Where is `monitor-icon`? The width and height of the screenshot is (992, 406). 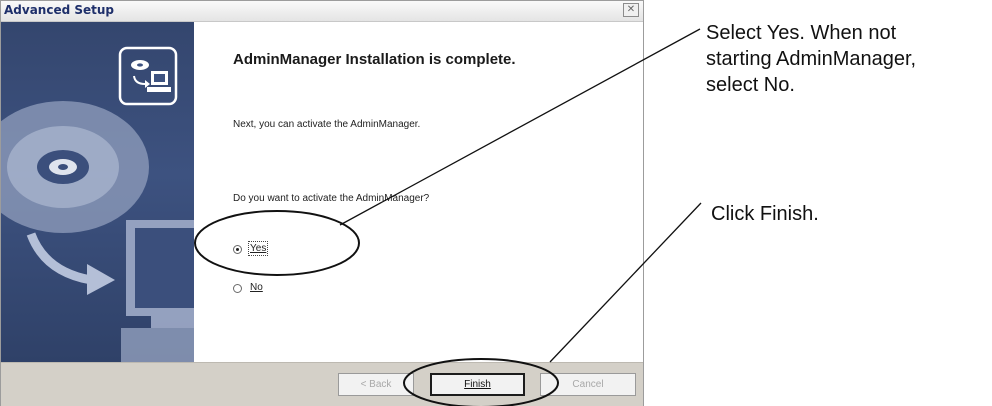 monitor-icon is located at coordinates (157, 291).